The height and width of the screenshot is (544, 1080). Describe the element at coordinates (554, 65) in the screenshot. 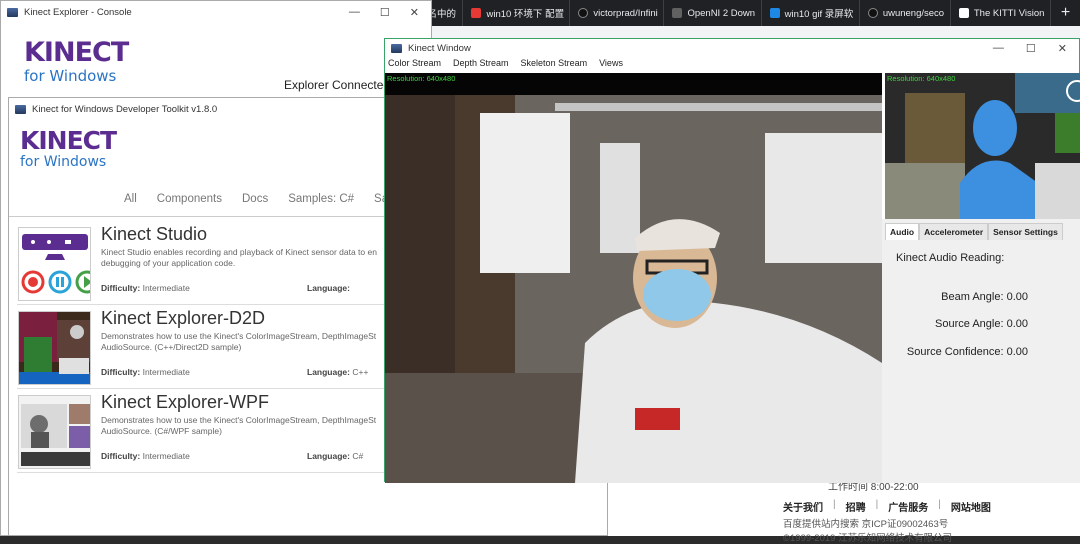

I see `menu-skeleton-stream: Skeleton Stream` at that location.